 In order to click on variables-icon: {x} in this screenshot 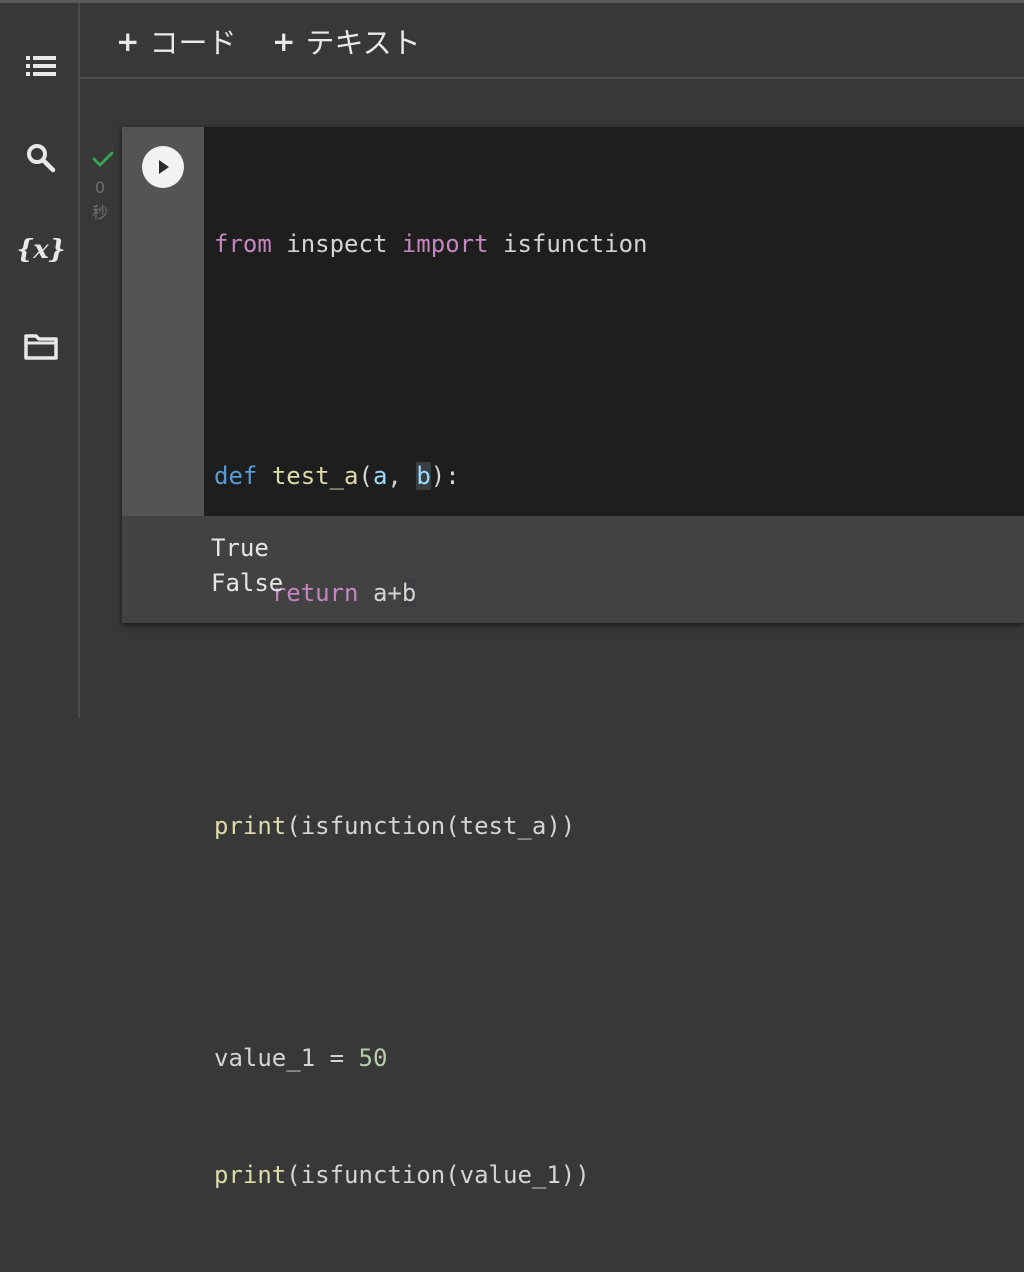, I will do `click(41, 250)`.